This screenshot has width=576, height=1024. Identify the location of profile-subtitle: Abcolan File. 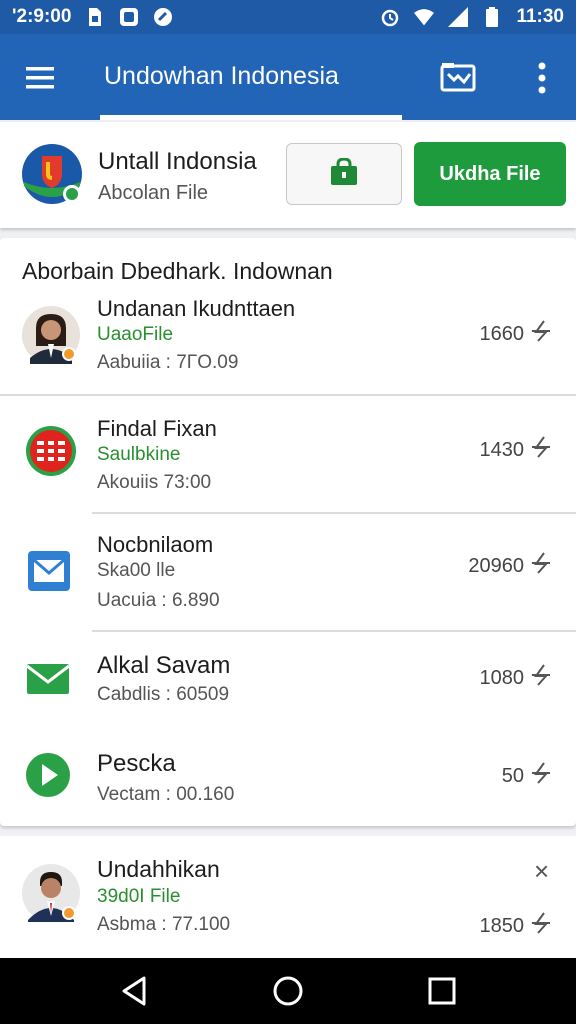
(153, 193).